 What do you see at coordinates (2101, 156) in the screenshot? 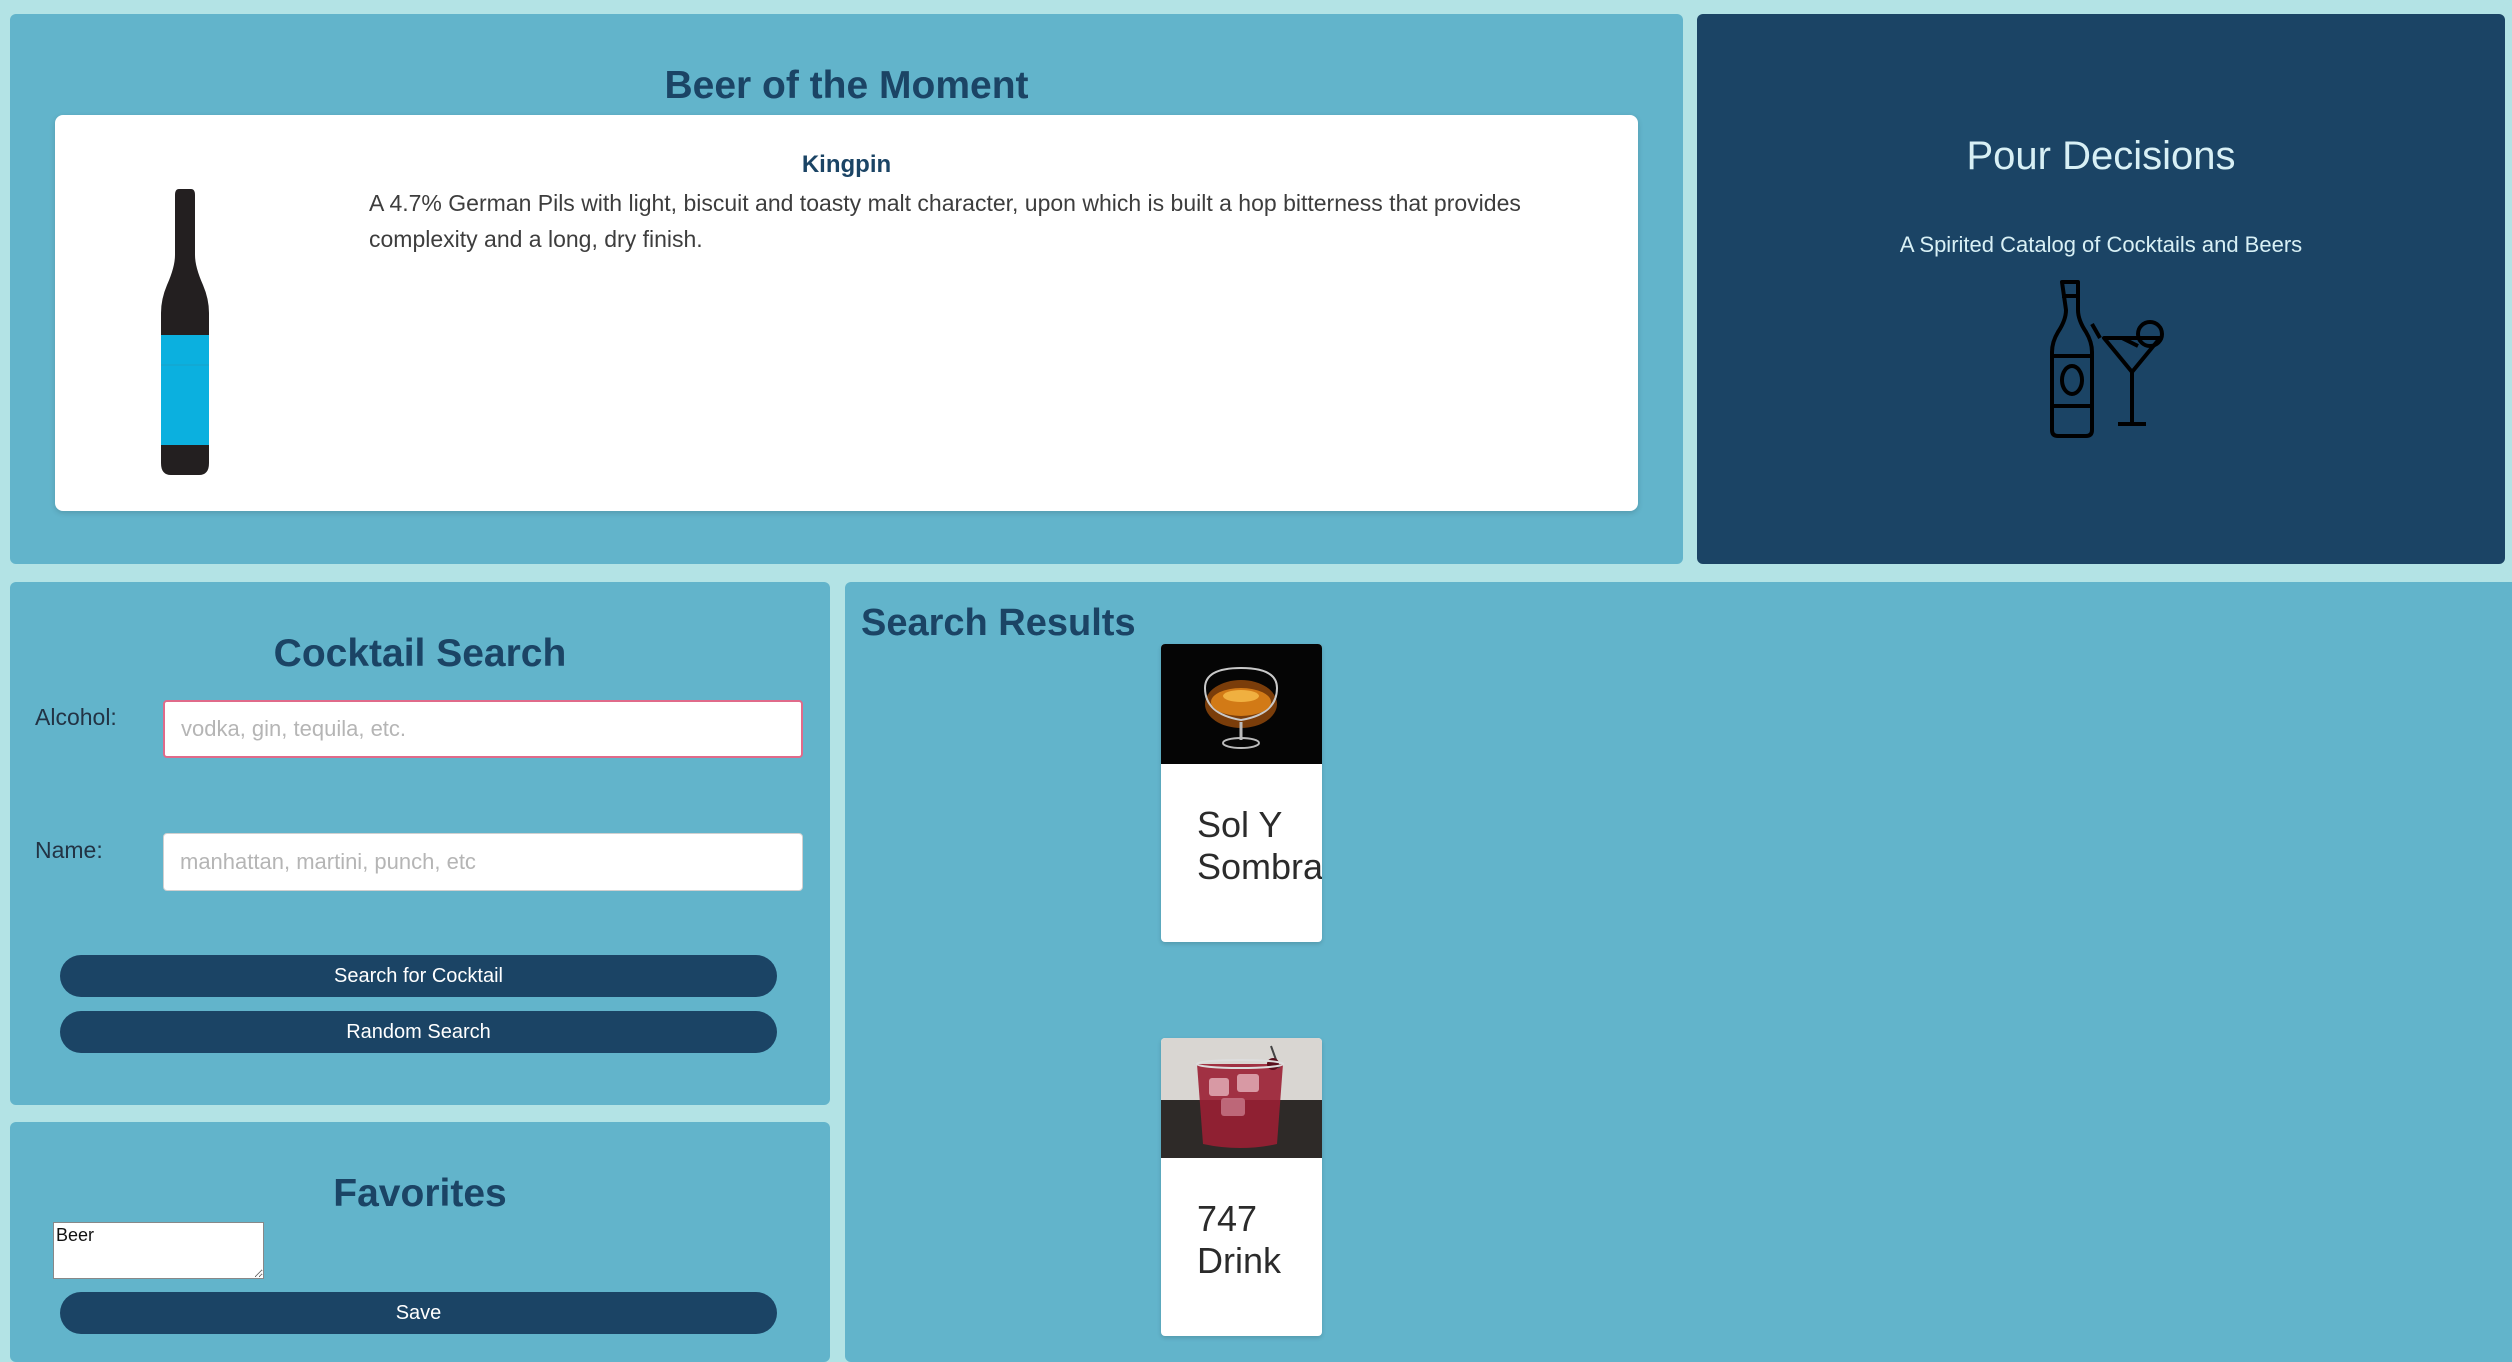
I see `site-title: Pour Decisions` at bounding box center [2101, 156].